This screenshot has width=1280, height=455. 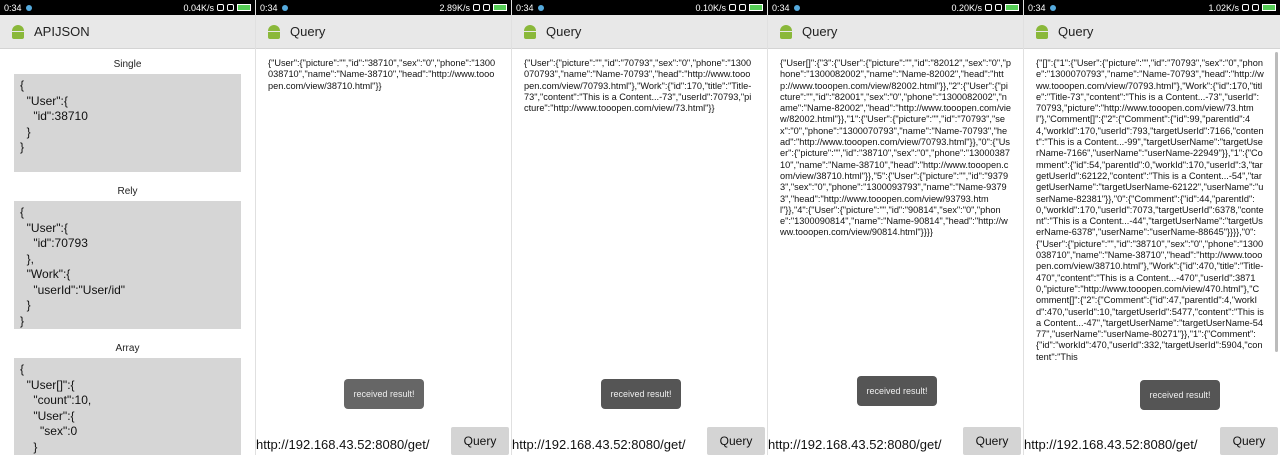 I want to click on section-label-array: Array, so click(x=127, y=348).